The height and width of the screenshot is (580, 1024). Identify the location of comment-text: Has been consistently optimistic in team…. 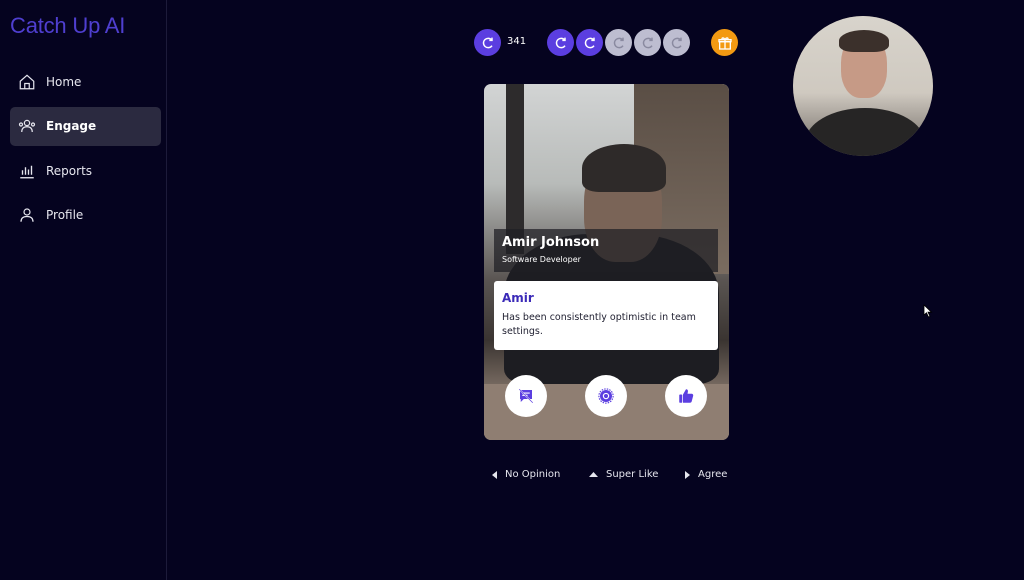
(599, 324).